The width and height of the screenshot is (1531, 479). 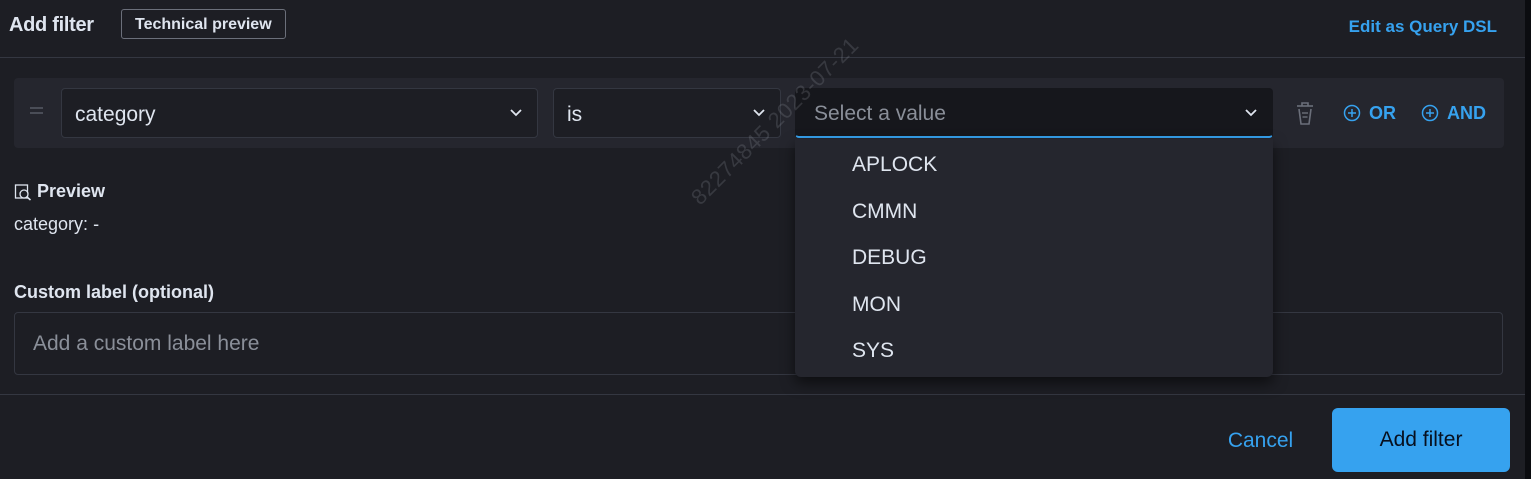 What do you see at coordinates (880, 113) in the screenshot?
I see `value-select-placeholder: Select a value` at bounding box center [880, 113].